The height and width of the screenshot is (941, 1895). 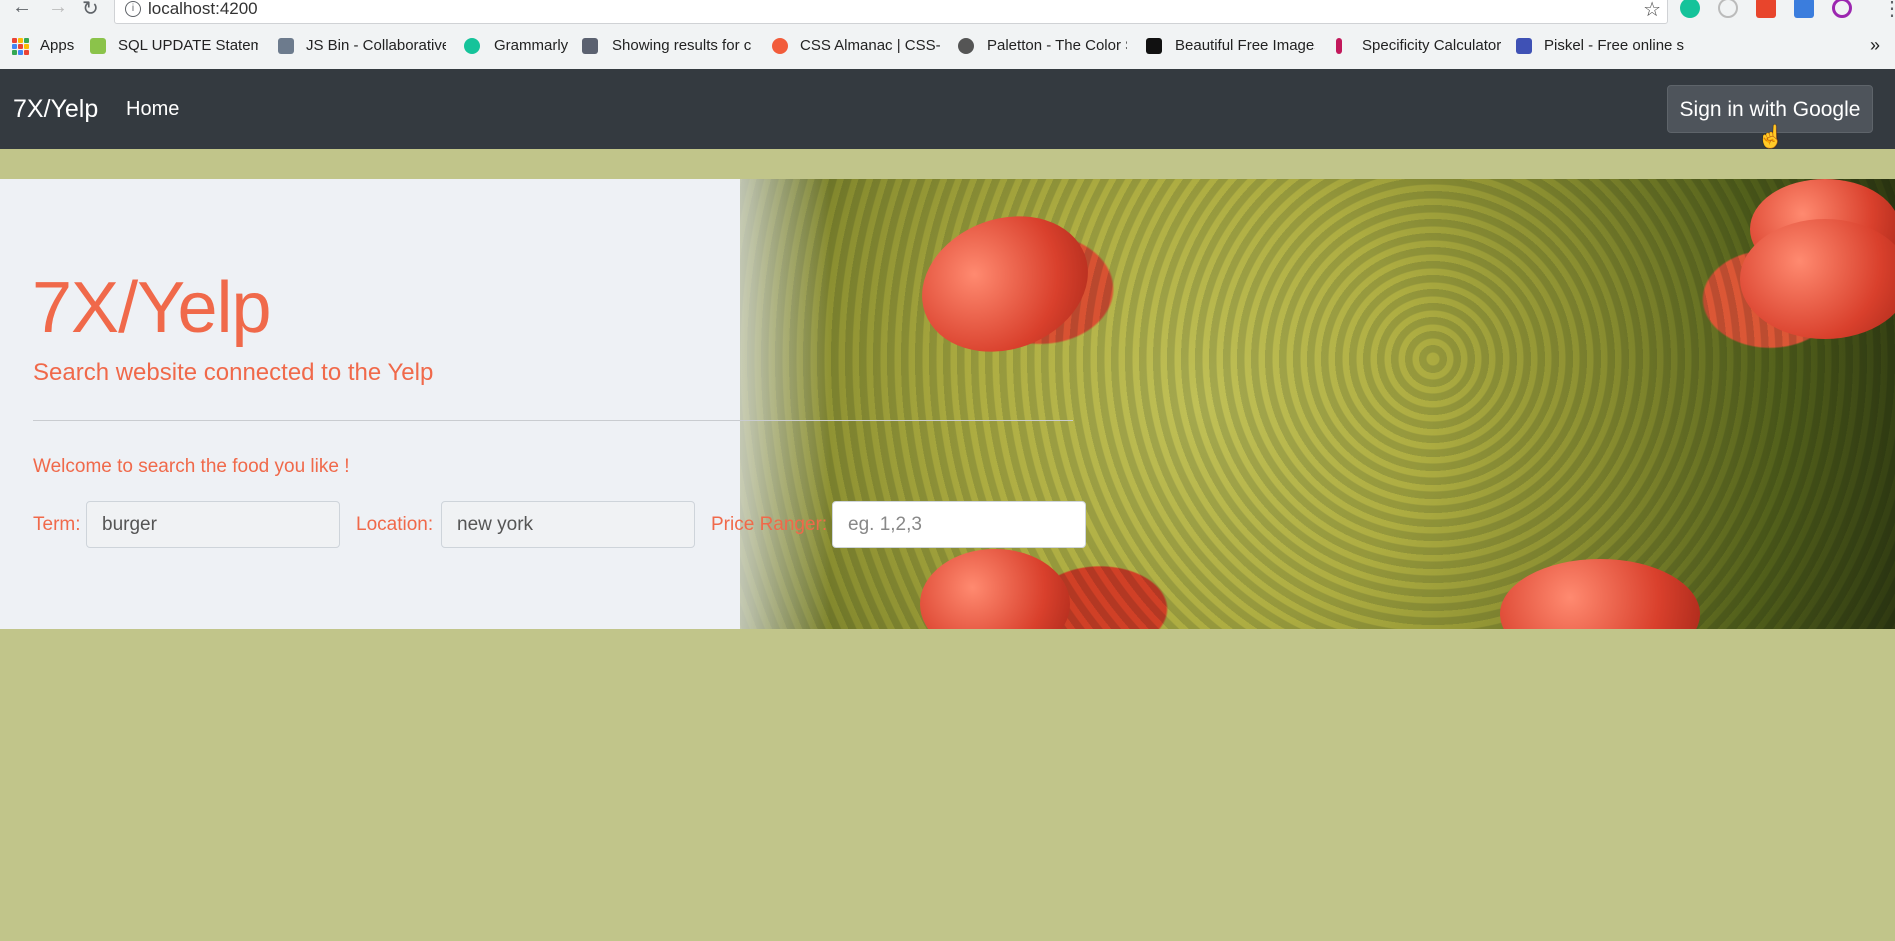 I want to click on bookmark-star-icon: ☆, so click(x=1652, y=11).